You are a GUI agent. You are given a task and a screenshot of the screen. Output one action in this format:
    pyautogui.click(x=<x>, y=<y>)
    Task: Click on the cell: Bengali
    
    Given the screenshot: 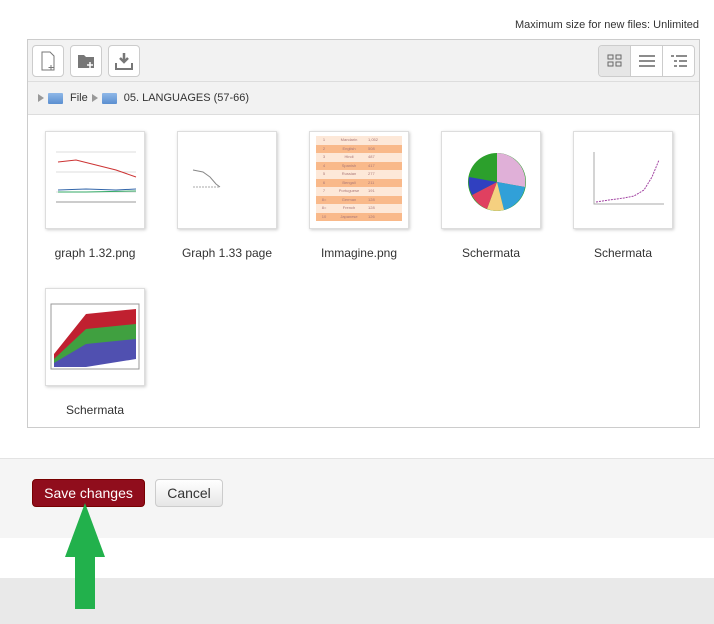 What is the action you would take?
    pyautogui.click(x=349, y=182)
    